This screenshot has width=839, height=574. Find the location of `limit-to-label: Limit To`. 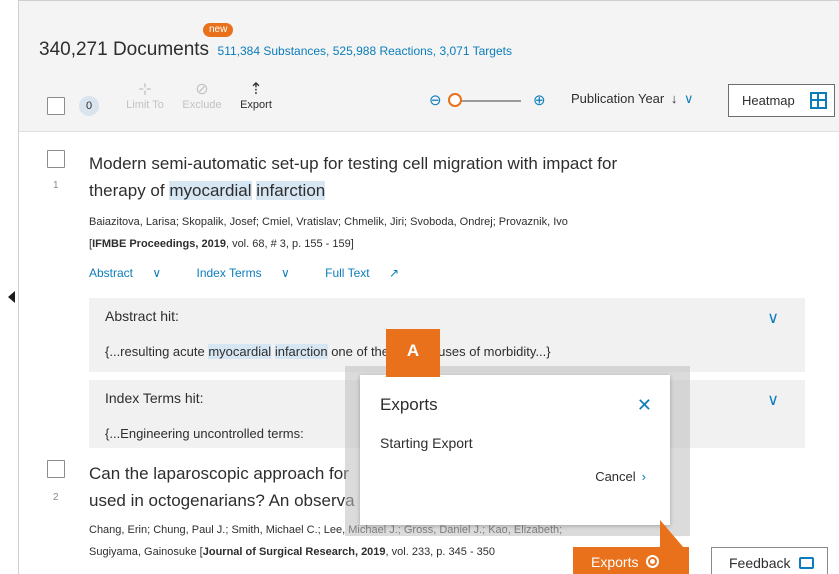

limit-to-label: Limit To is located at coordinates (145, 105).